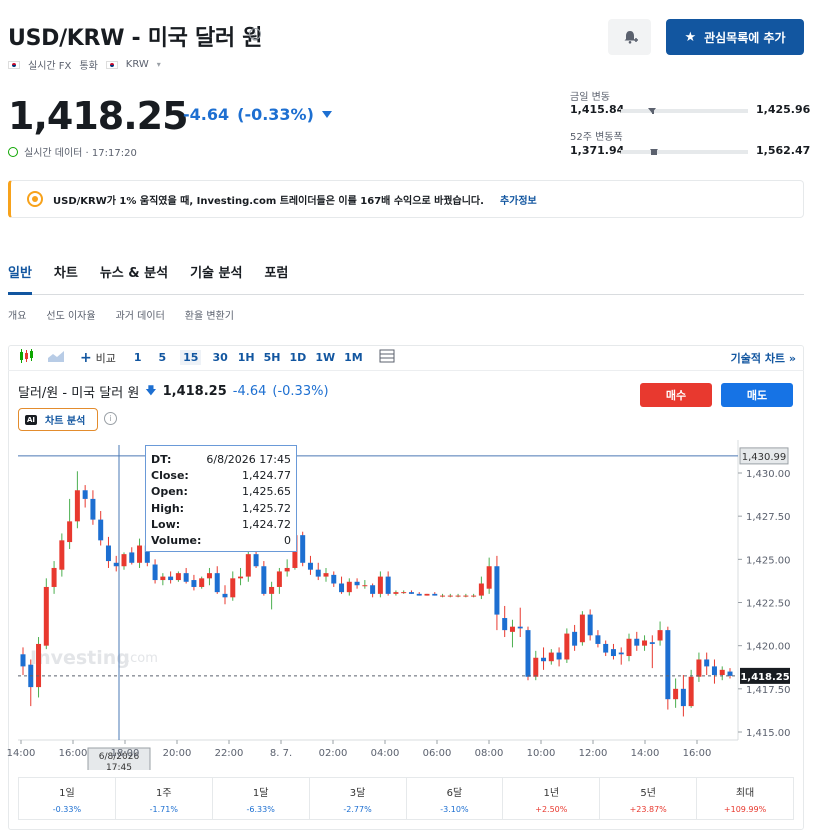 The image size is (820, 840). What do you see at coordinates (300, 391) in the screenshot?
I see `chart-change-pct: (-0.33%)` at bounding box center [300, 391].